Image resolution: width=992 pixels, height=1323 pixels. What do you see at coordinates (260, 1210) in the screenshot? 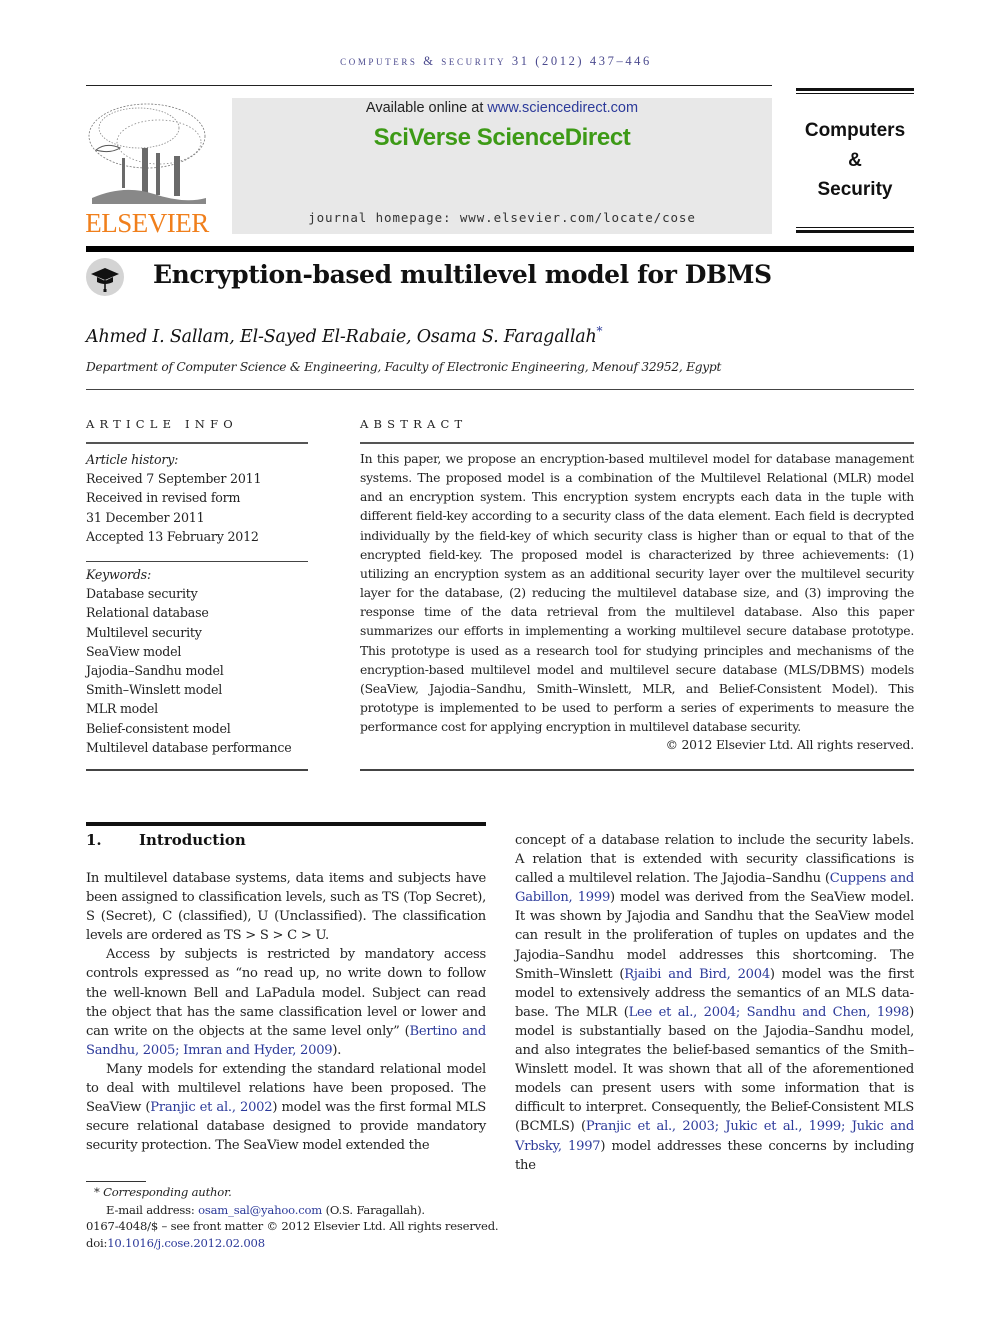
I see `email-link: osam_sal@yahoo.com` at bounding box center [260, 1210].